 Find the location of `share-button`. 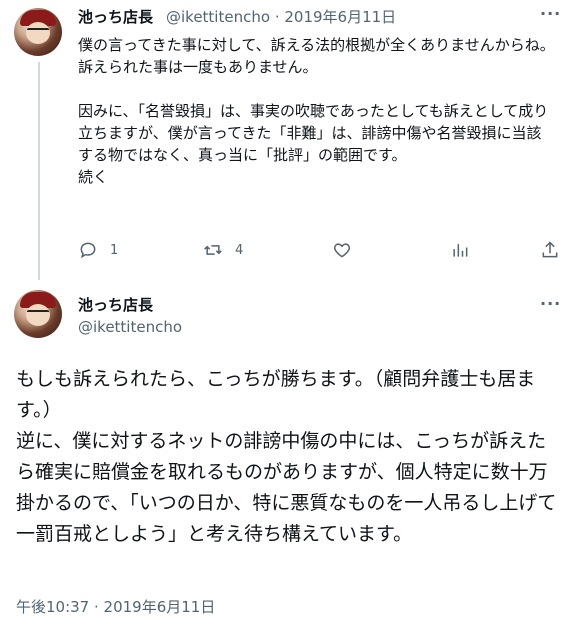

share-button is located at coordinates (550, 250).